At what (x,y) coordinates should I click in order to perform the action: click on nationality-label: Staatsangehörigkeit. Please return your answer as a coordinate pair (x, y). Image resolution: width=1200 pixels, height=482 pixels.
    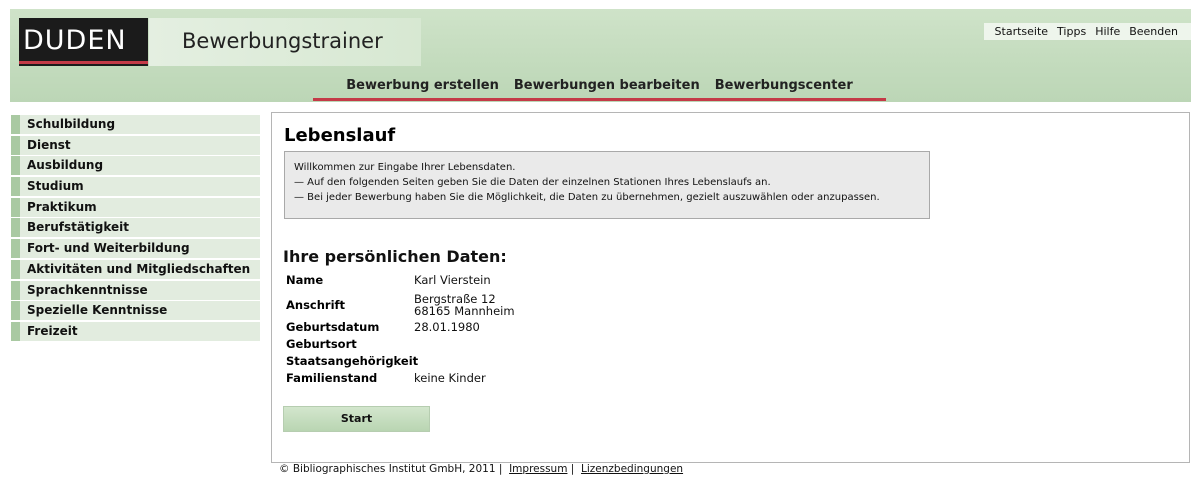
    Looking at the image, I should click on (352, 361).